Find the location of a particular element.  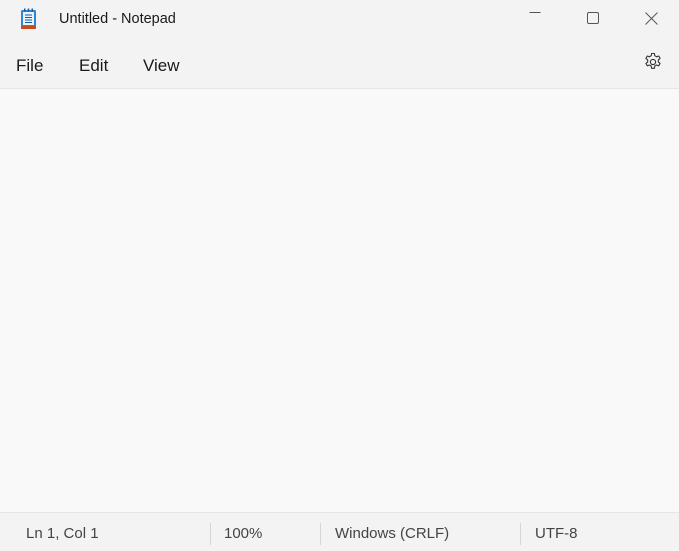

maximize-button is located at coordinates (593, 18).